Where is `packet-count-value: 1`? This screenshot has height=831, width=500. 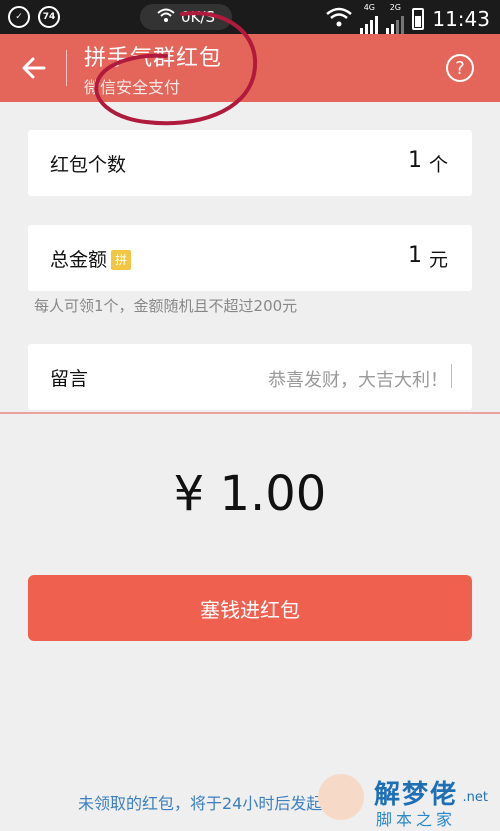
packet-count-value: 1 is located at coordinates (415, 160).